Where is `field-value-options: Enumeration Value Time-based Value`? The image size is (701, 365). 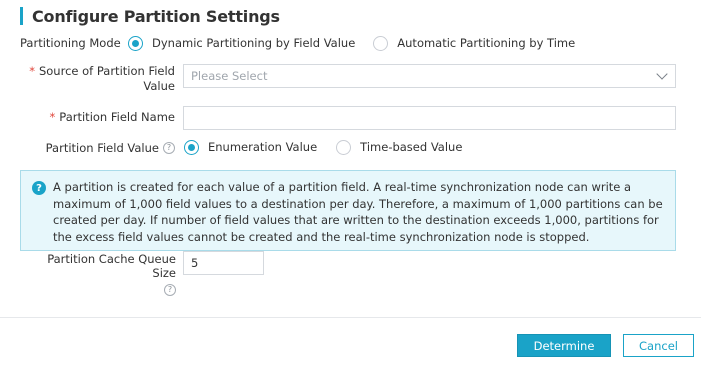 field-value-options: Enumeration Value Time-based Value is located at coordinates (323, 147).